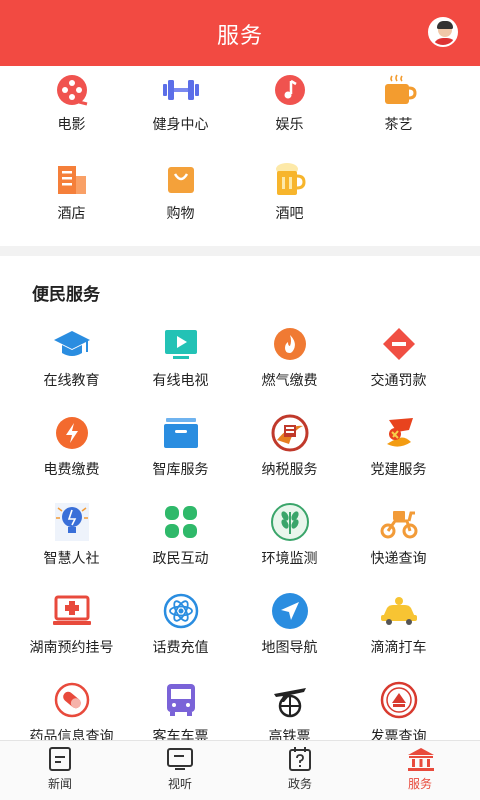 The height and width of the screenshot is (800, 480). What do you see at coordinates (289, 214) in the screenshot?
I see `service-label: 酒吧` at bounding box center [289, 214].